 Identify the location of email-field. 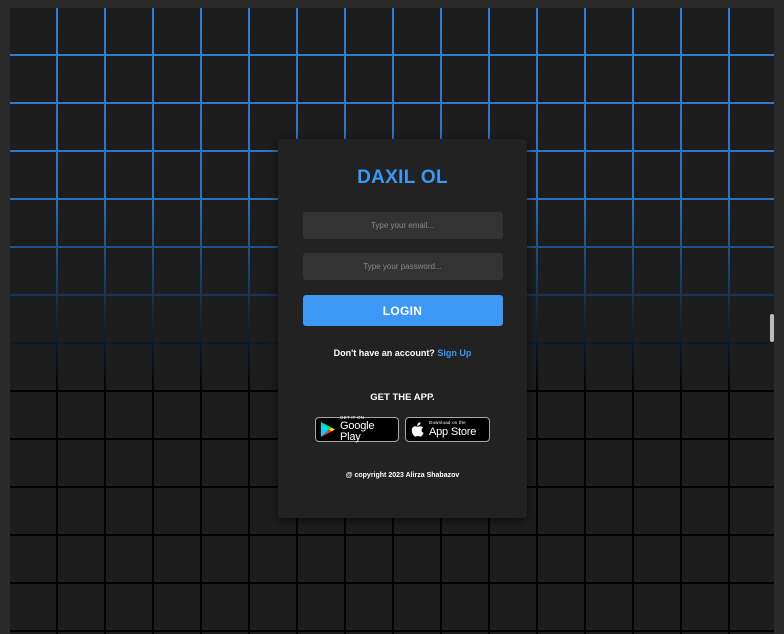
(402, 225).